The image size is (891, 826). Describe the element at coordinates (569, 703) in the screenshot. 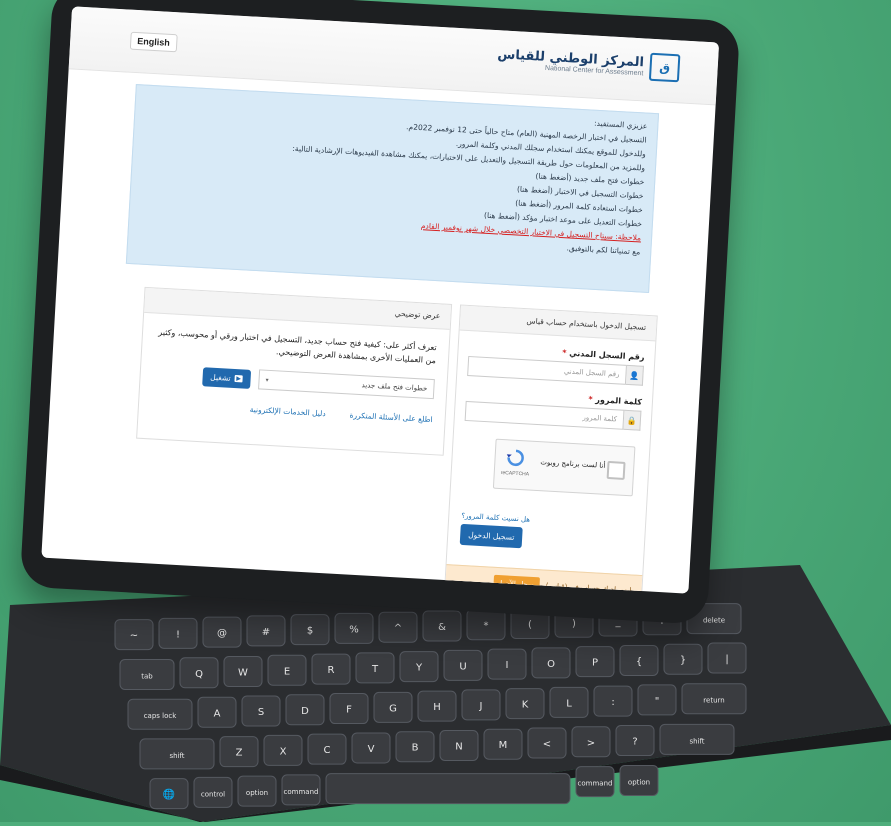

I see `keyboard-key-label: L` at that location.